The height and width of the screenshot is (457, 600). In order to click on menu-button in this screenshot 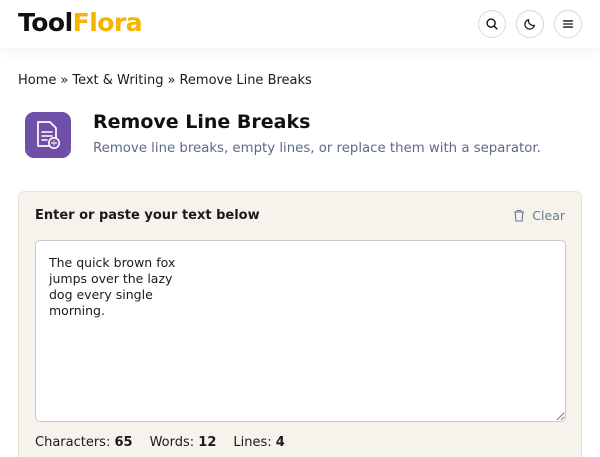, I will do `click(568, 24)`.